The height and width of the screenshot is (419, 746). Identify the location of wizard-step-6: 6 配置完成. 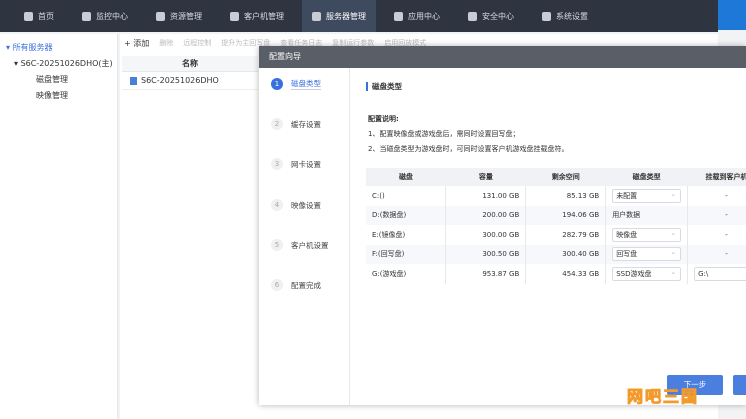
(296, 285).